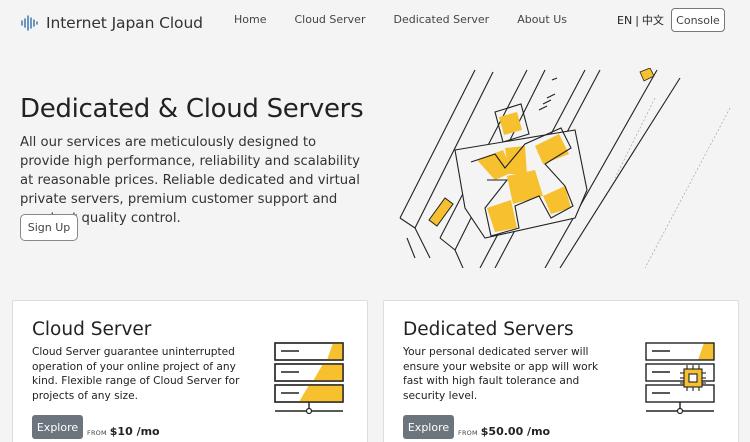  I want to click on lang-zh: 中文, so click(653, 20).